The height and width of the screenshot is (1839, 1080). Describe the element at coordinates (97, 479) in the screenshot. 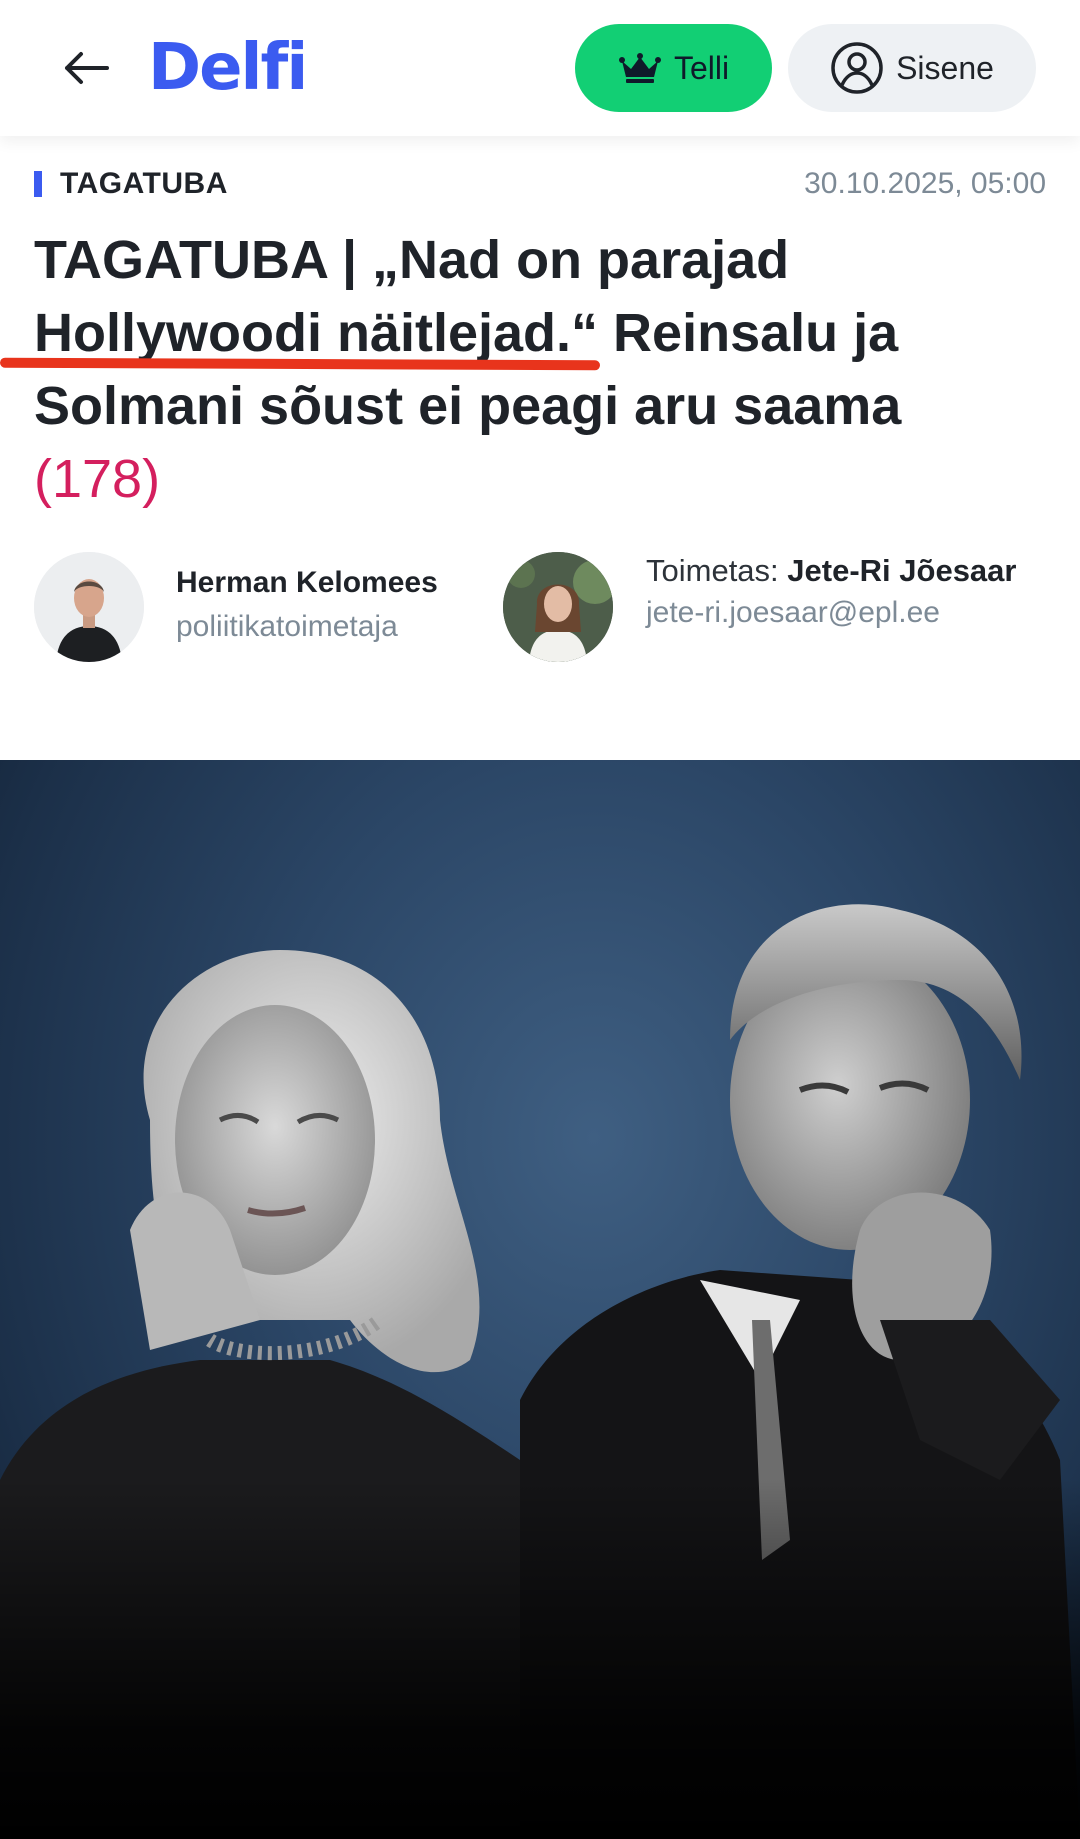

I see `comment-count-link: (178)` at that location.